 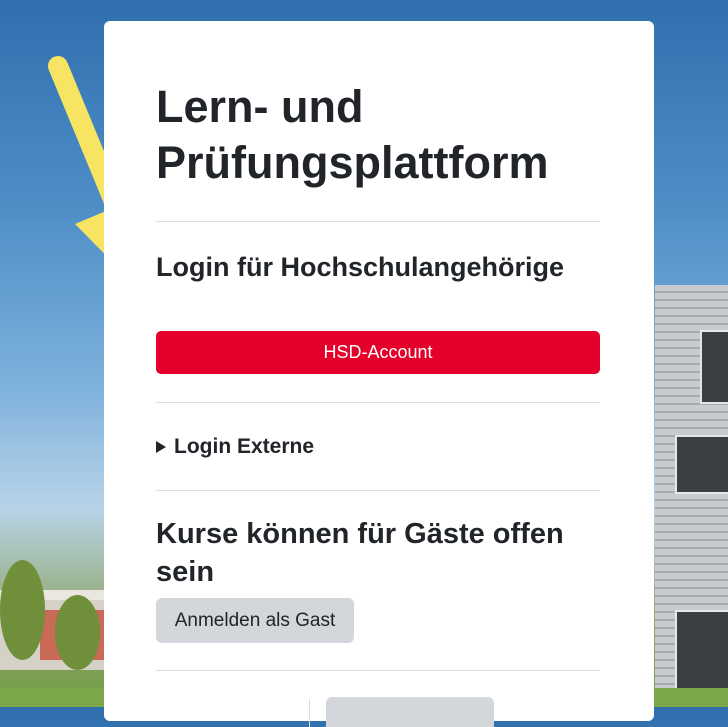 I want to click on login-external-label: Login Externe, so click(x=244, y=446).